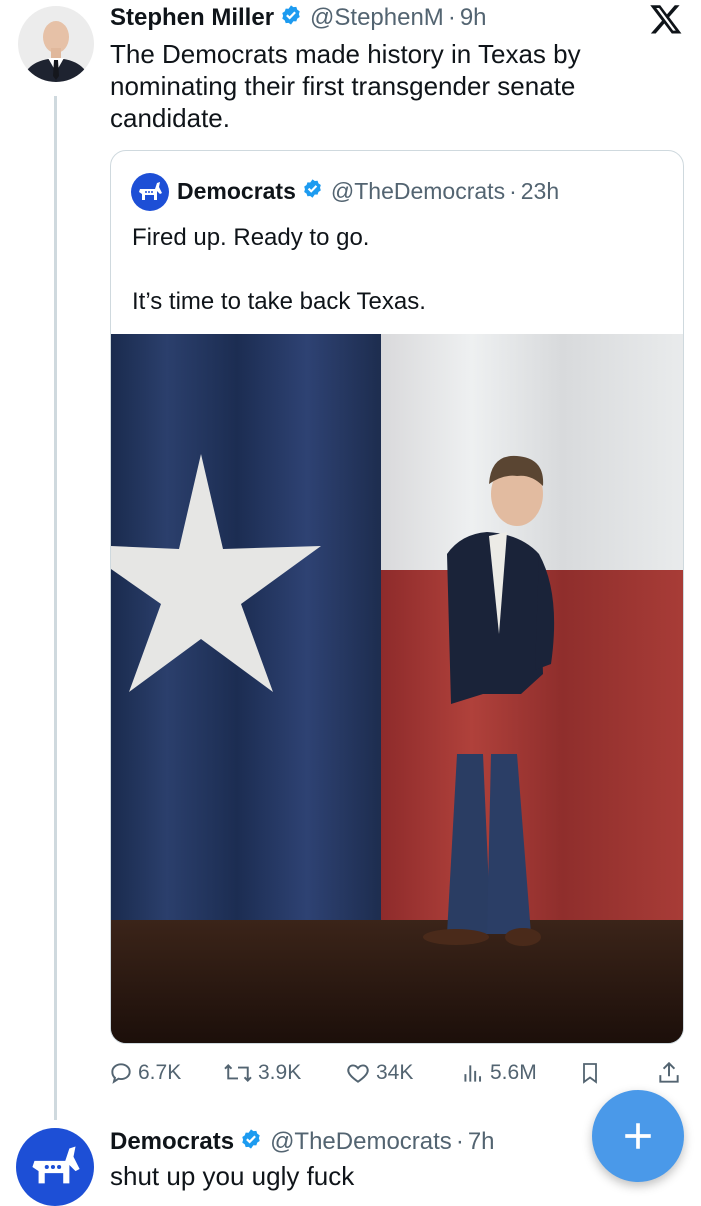 The width and height of the screenshot is (701, 1206). What do you see at coordinates (251, 237) in the screenshot?
I see `quoted-tweet-text-line: Fired up. Ready to go.` at bounding box center [251, 237].